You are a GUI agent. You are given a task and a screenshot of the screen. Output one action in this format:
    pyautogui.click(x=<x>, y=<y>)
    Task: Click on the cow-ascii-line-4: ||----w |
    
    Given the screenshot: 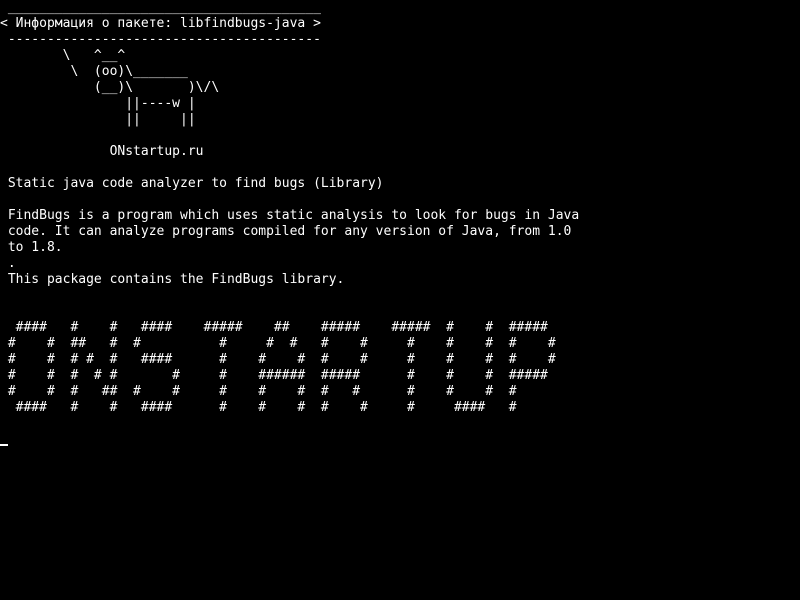 What is the action you would take?
    pyautogui.click(x=98, y=103)
    